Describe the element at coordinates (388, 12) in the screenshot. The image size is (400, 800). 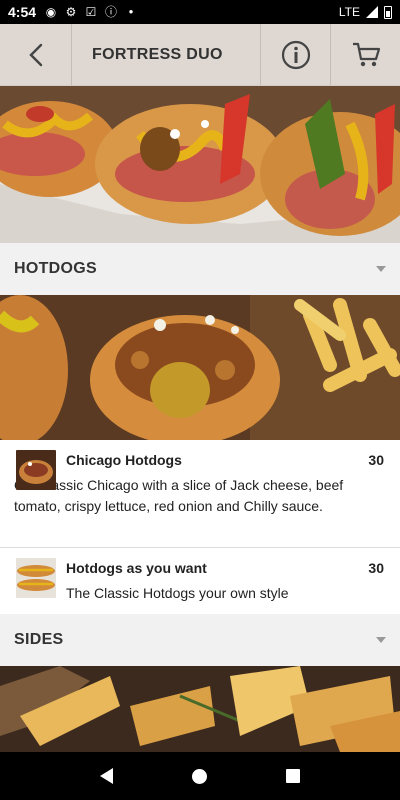
I see `battery-icon` at that location.